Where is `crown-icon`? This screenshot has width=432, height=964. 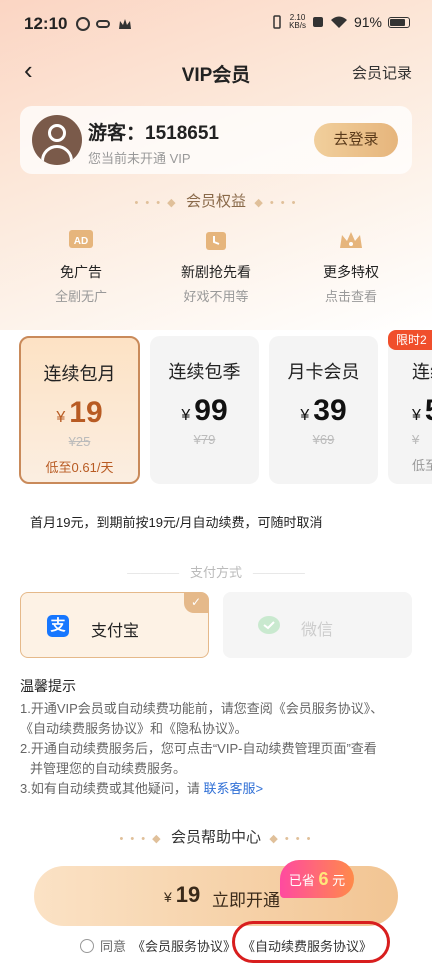 crown-icon is located at coordinates (351, 240).